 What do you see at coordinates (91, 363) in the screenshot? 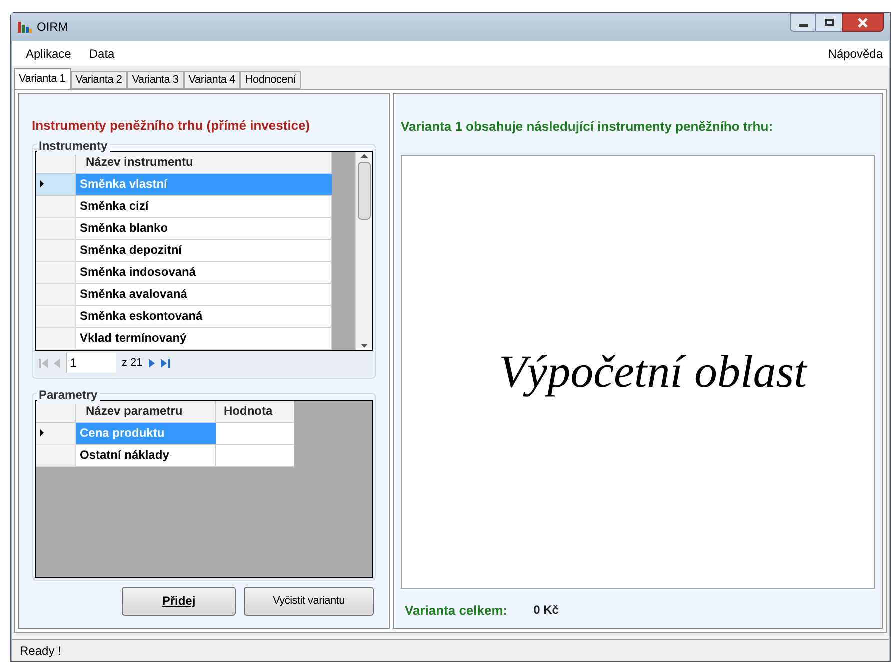
I see `position-field: 1` at bounding box center [91, 363].